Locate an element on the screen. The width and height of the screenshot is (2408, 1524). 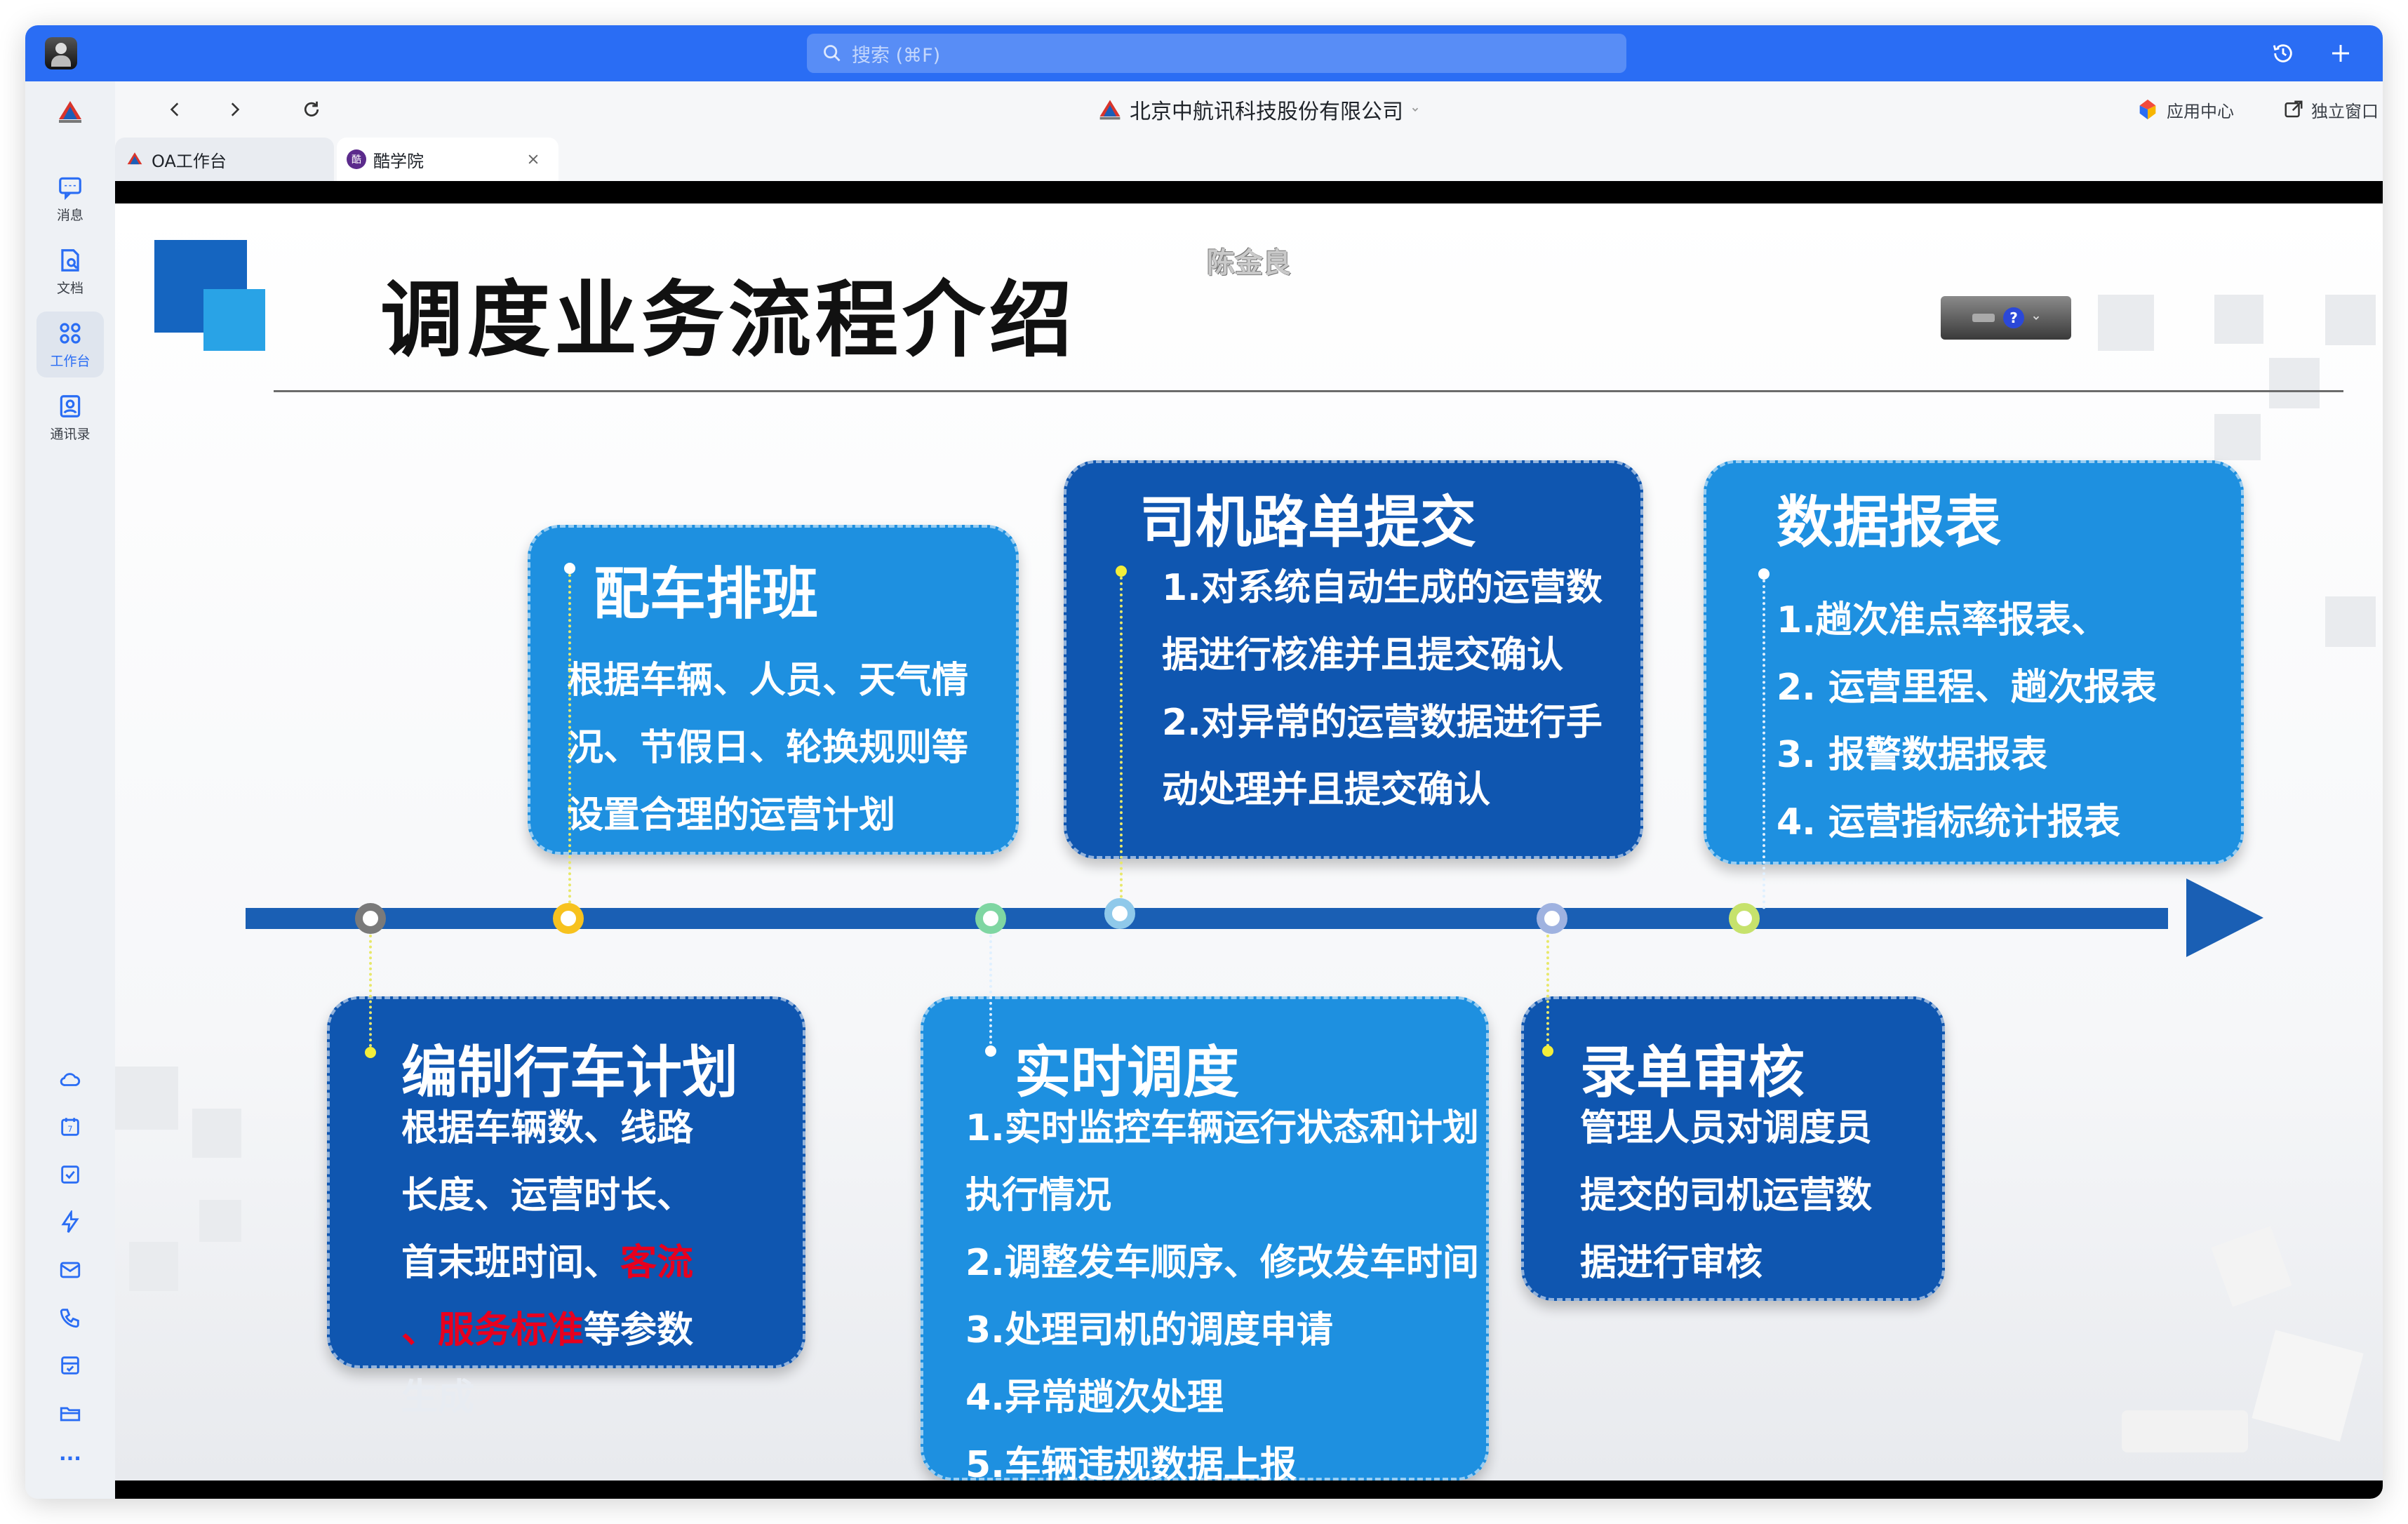
standalone-window-button: 独立窗口 is located at coordinates (2331, 109).